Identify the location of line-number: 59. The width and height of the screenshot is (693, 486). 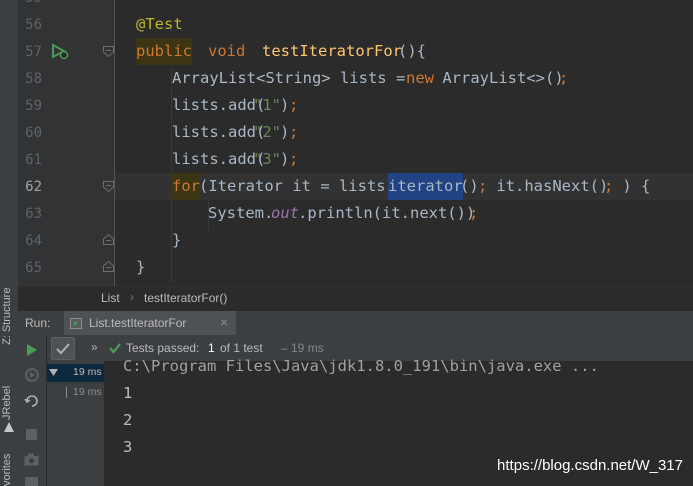
(33, 106).